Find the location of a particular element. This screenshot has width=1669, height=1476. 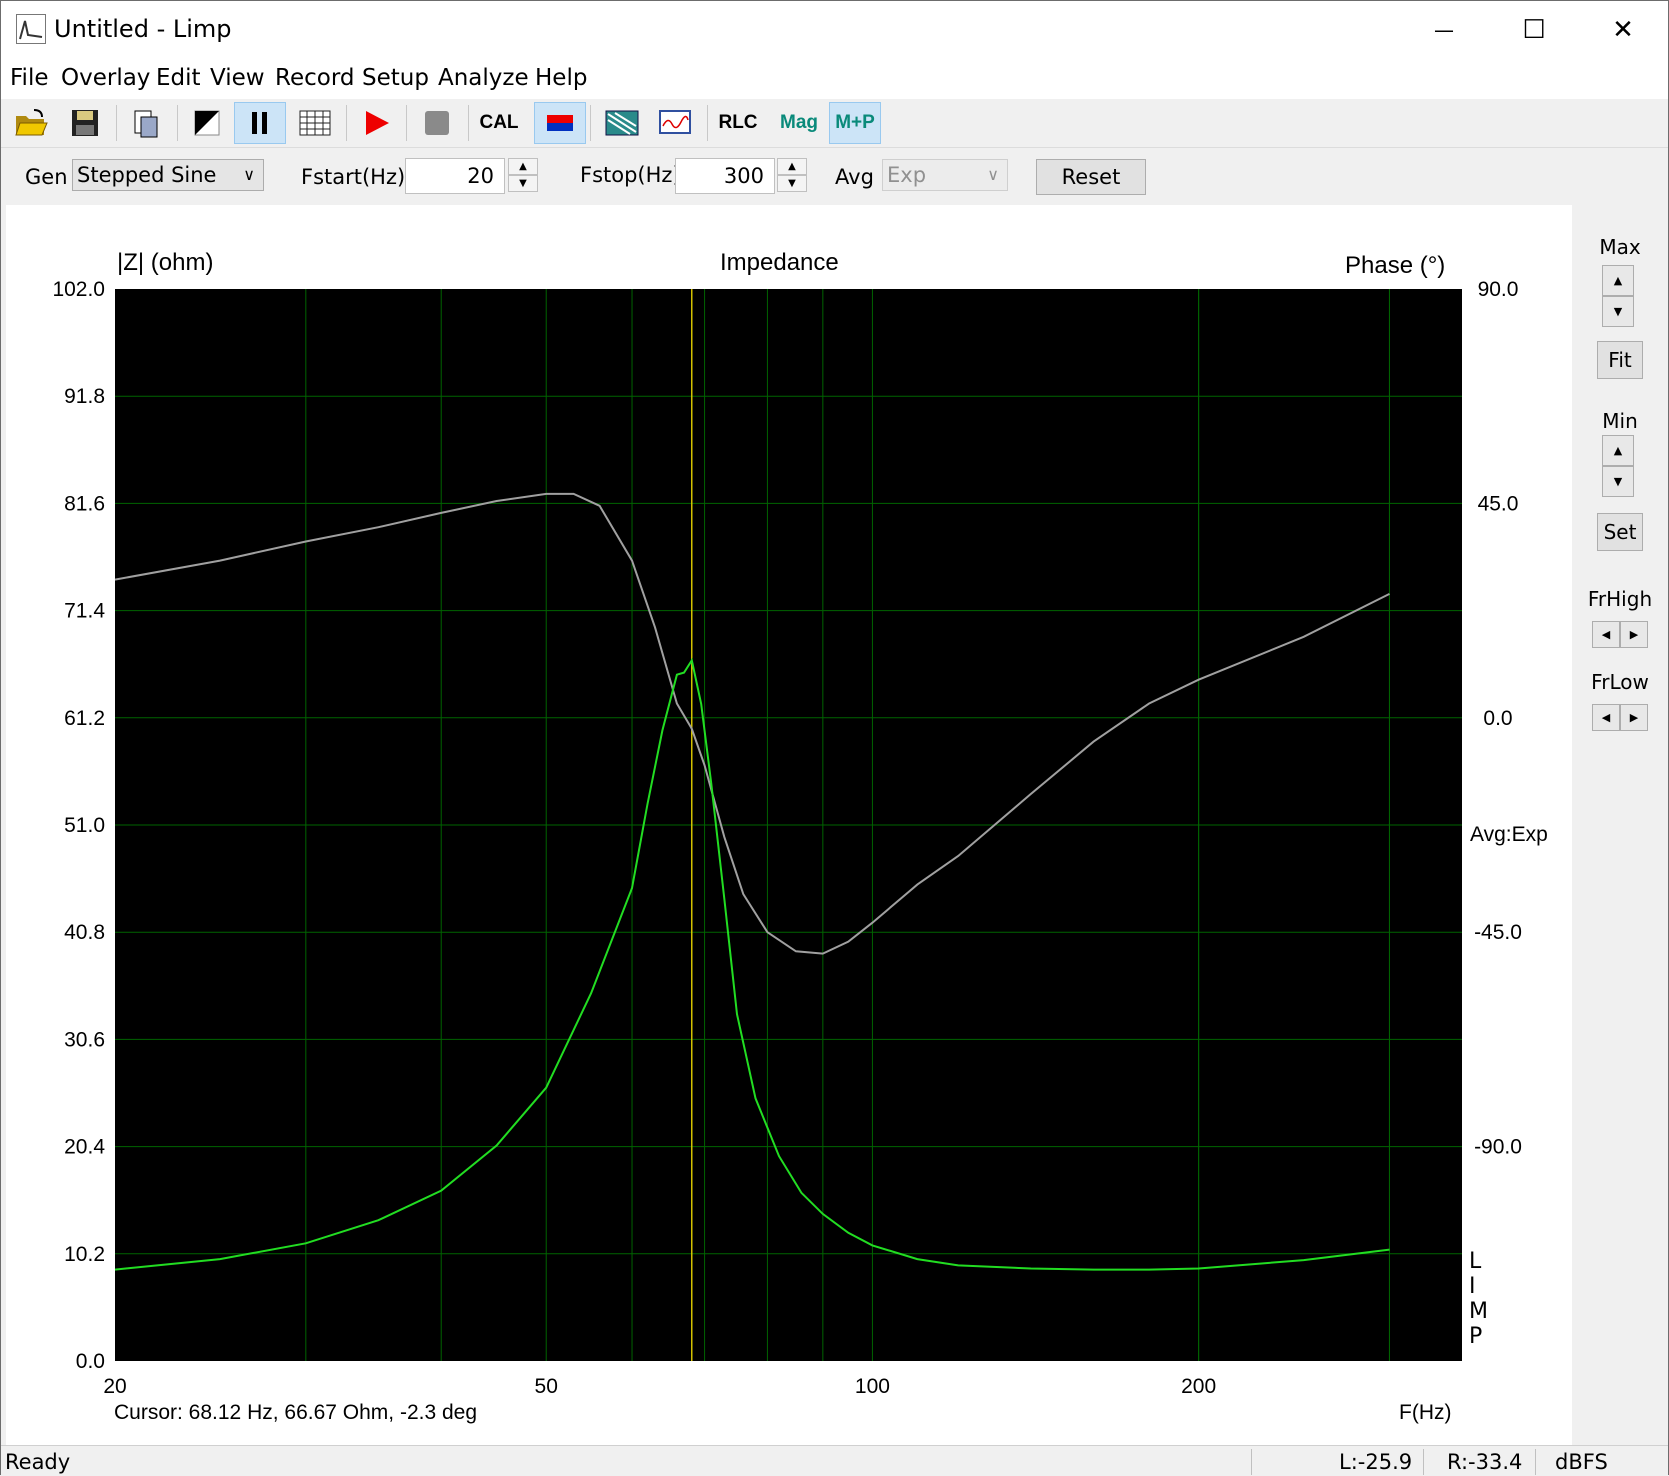

minimize-button: — is located at coordinates (1444, 30).